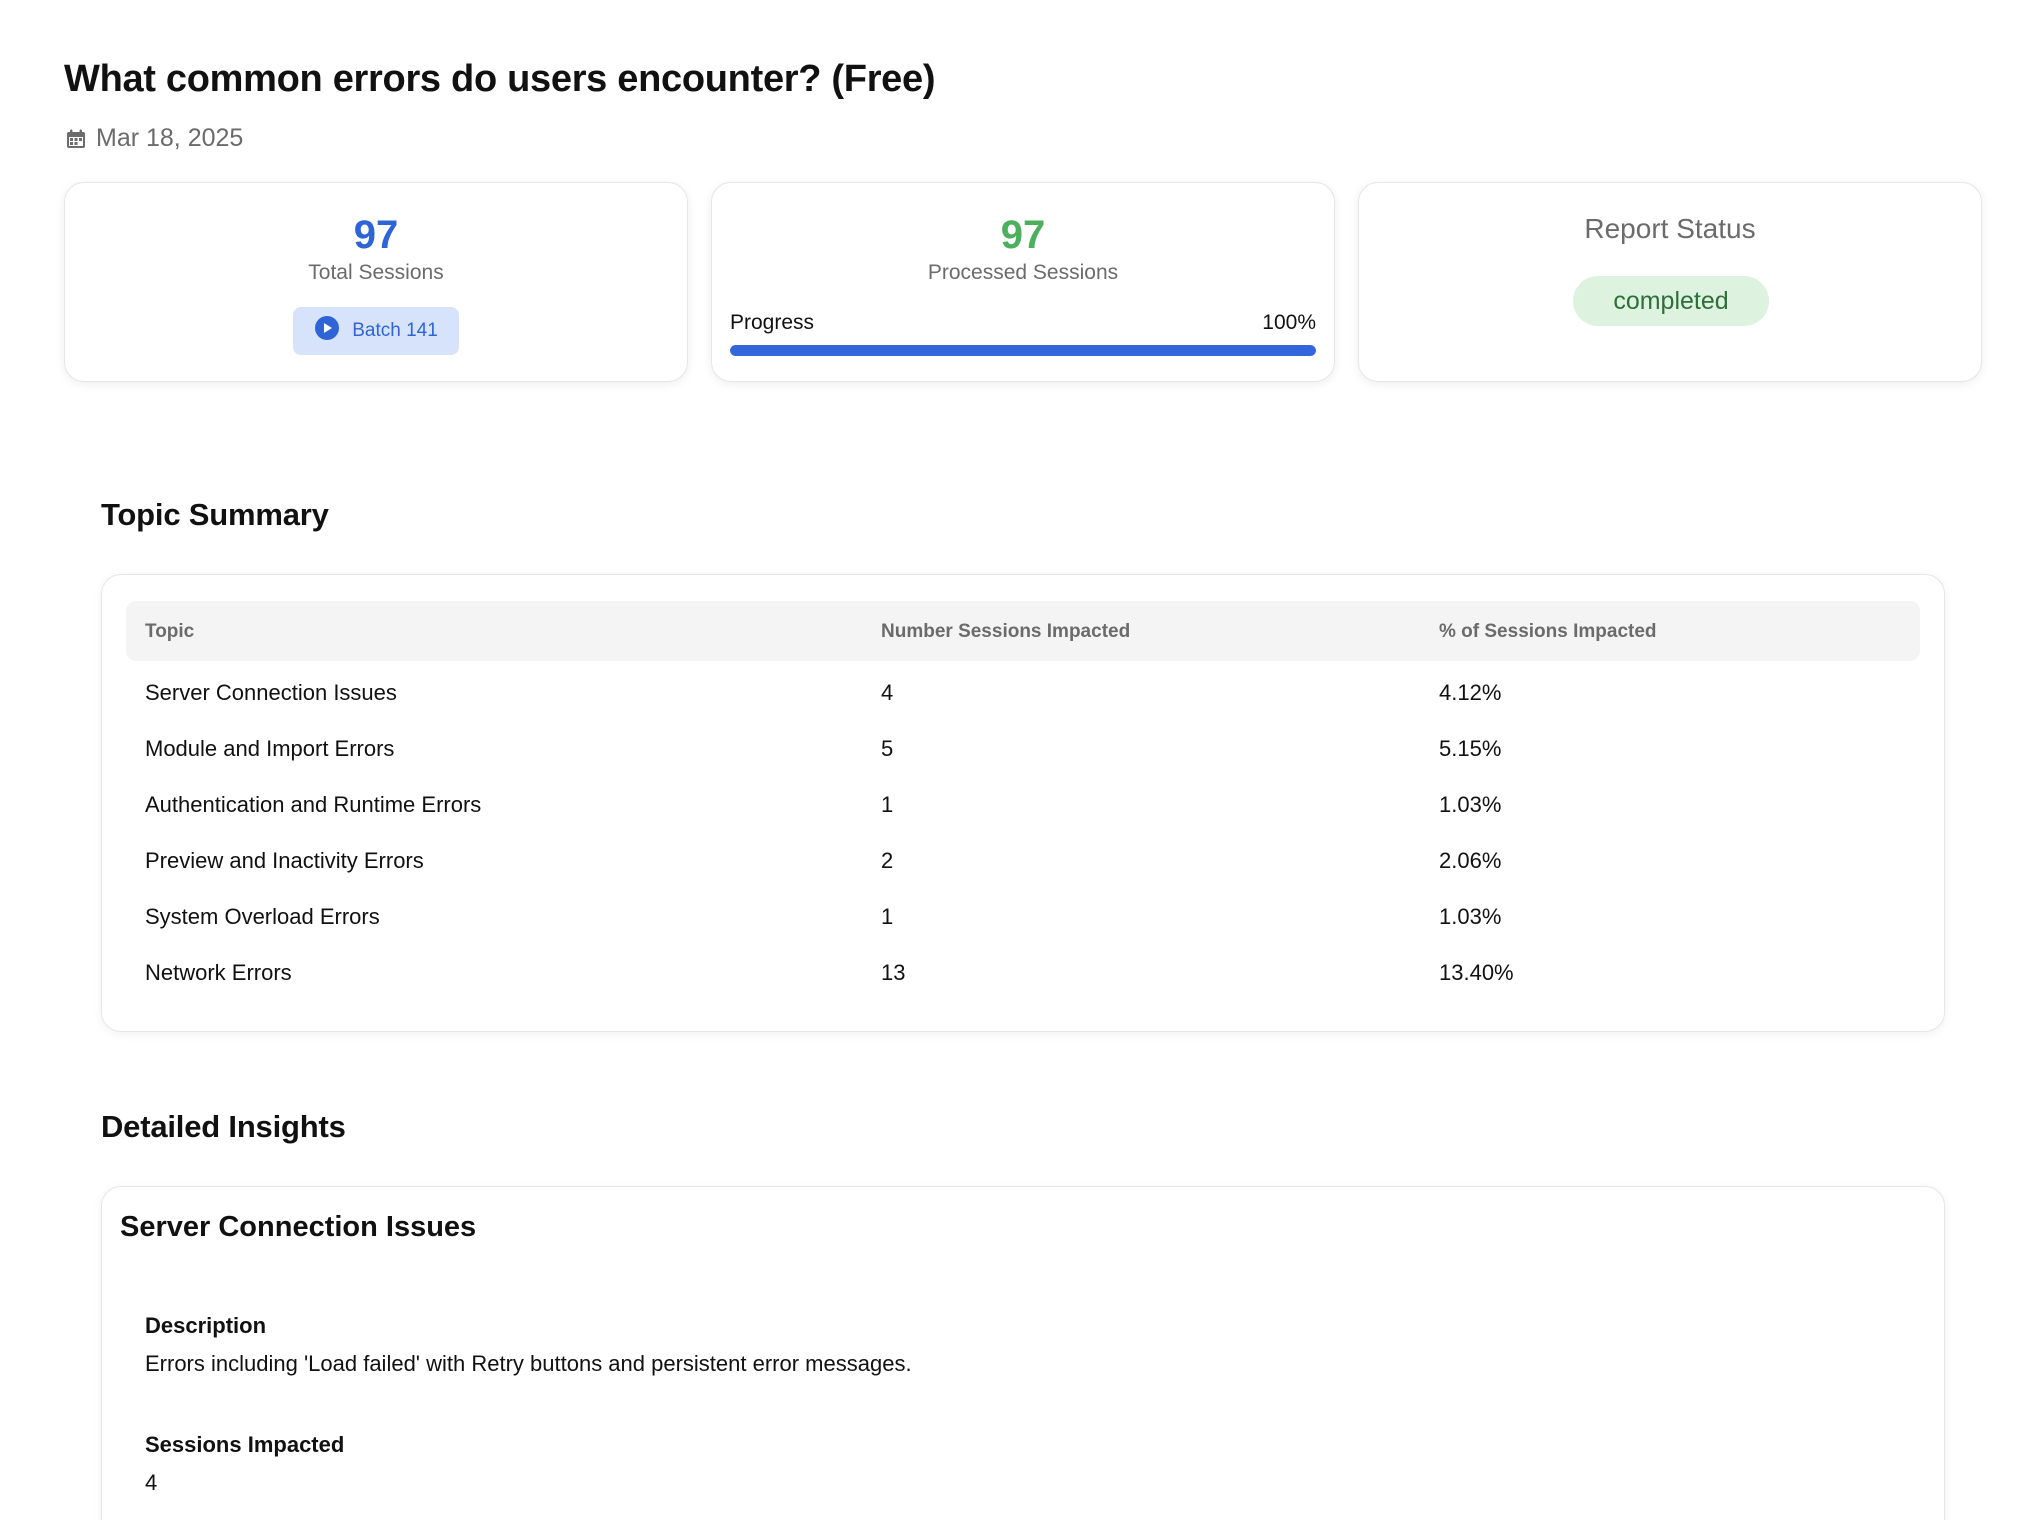 This screenshot has width=2036, height=1520. I want to click on description-label: Description, so click(206, 1325).